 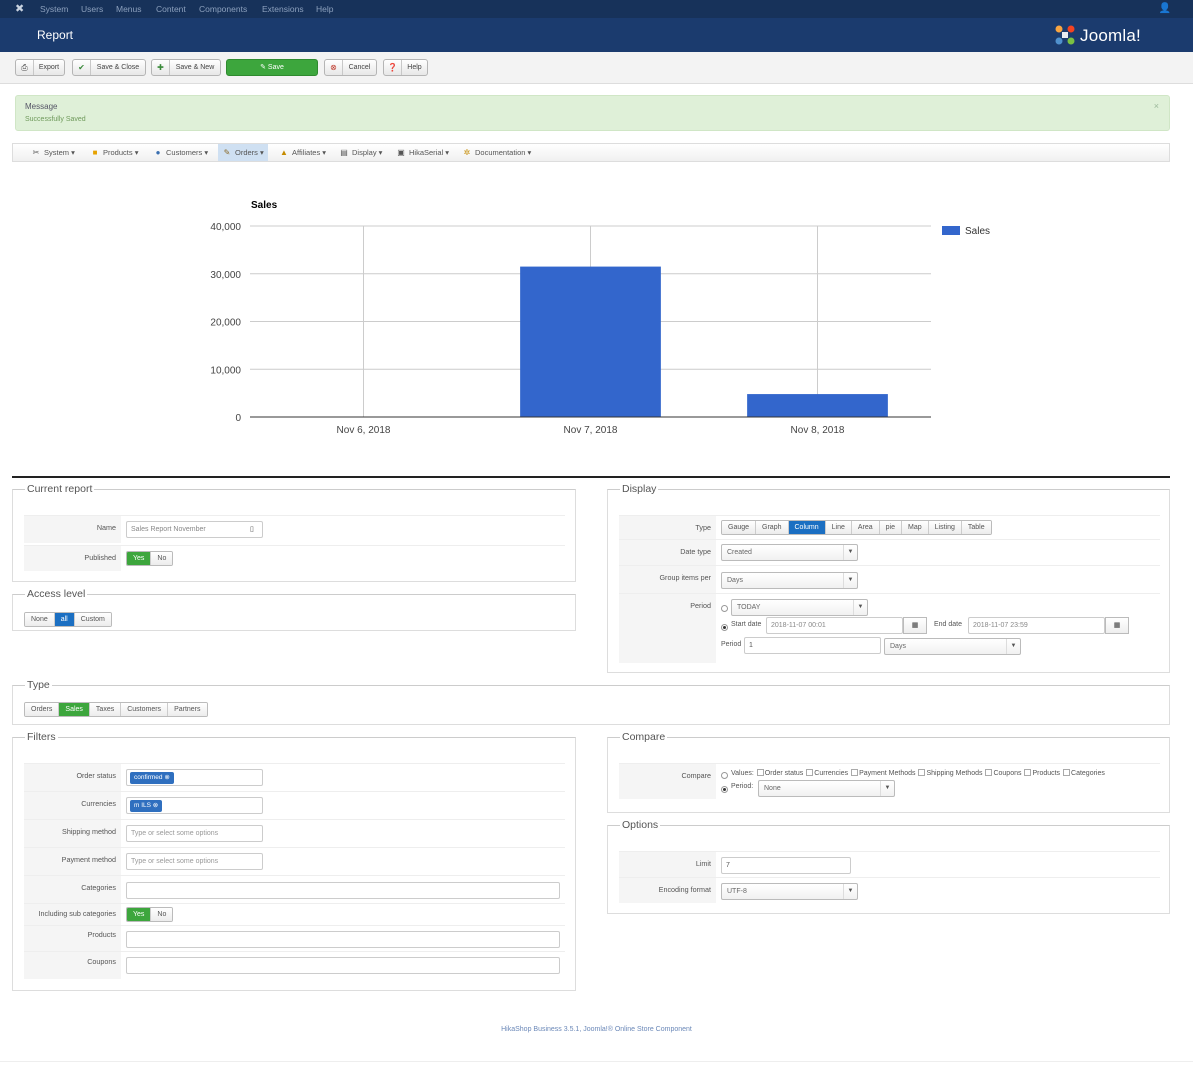 What do you see at coordinates (223, 9) in the screenshot?
I see `menu-components: Components` at bounding box center [223, 9].